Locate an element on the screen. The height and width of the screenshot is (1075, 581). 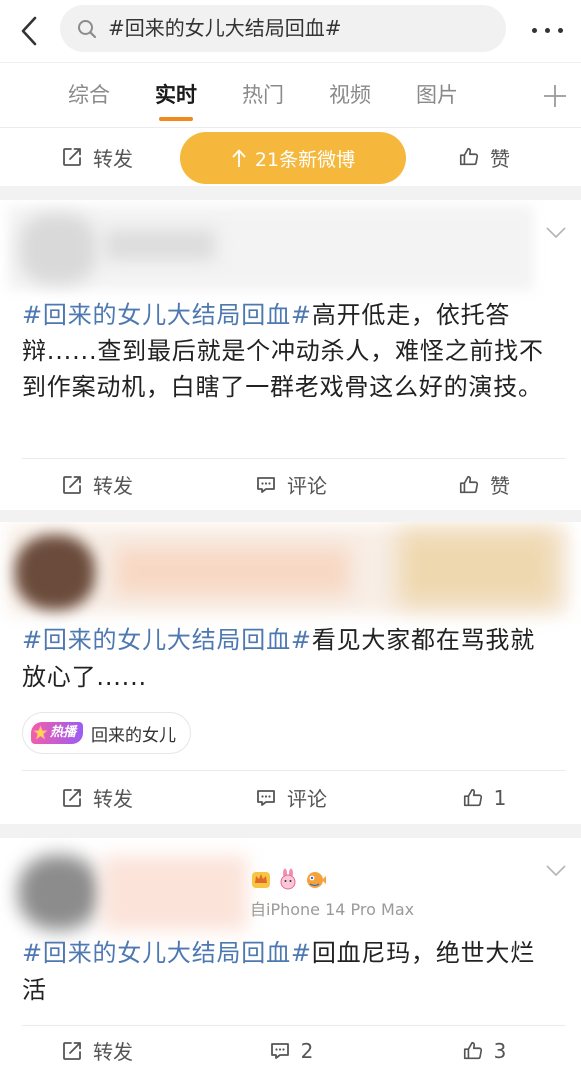
bunny-icon is located at coordinates (288, 879).